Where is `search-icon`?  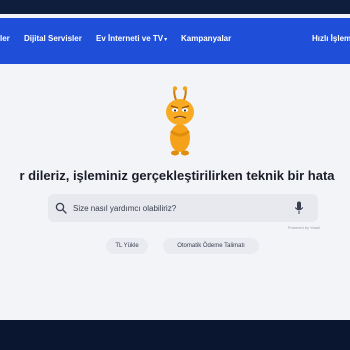
search-icon is located at coordinates (61, 208).